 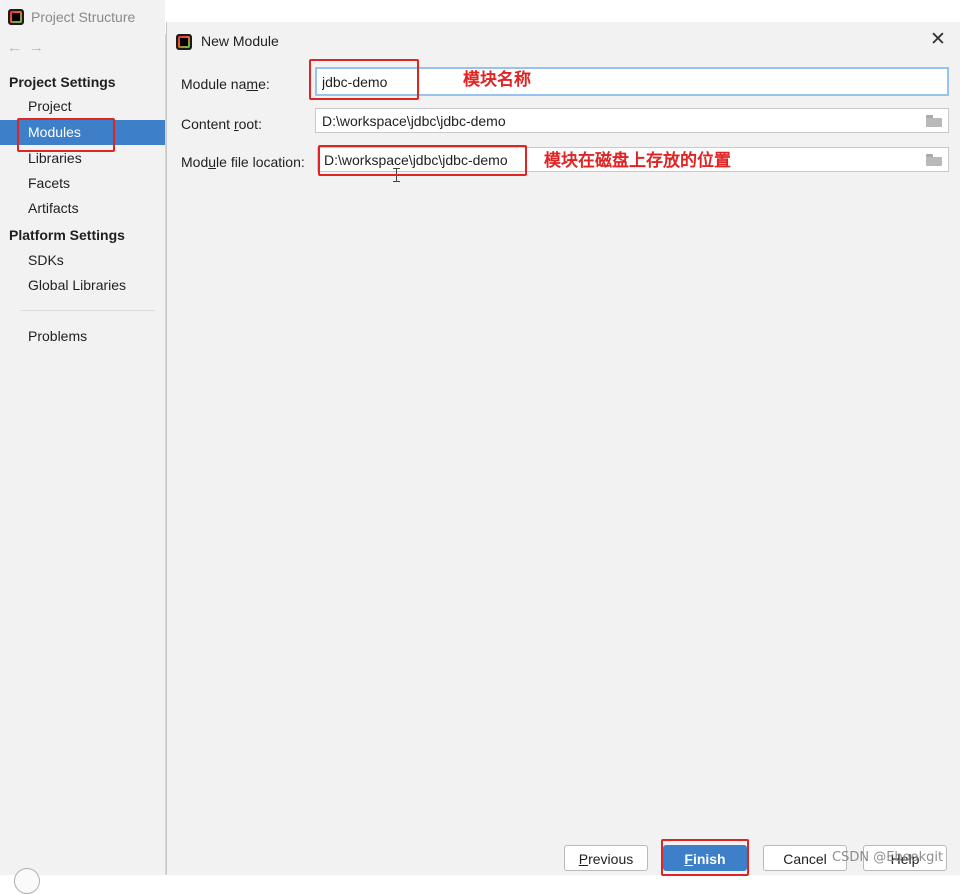 I want to click on button-label: revious, so click(x=611, y=859).